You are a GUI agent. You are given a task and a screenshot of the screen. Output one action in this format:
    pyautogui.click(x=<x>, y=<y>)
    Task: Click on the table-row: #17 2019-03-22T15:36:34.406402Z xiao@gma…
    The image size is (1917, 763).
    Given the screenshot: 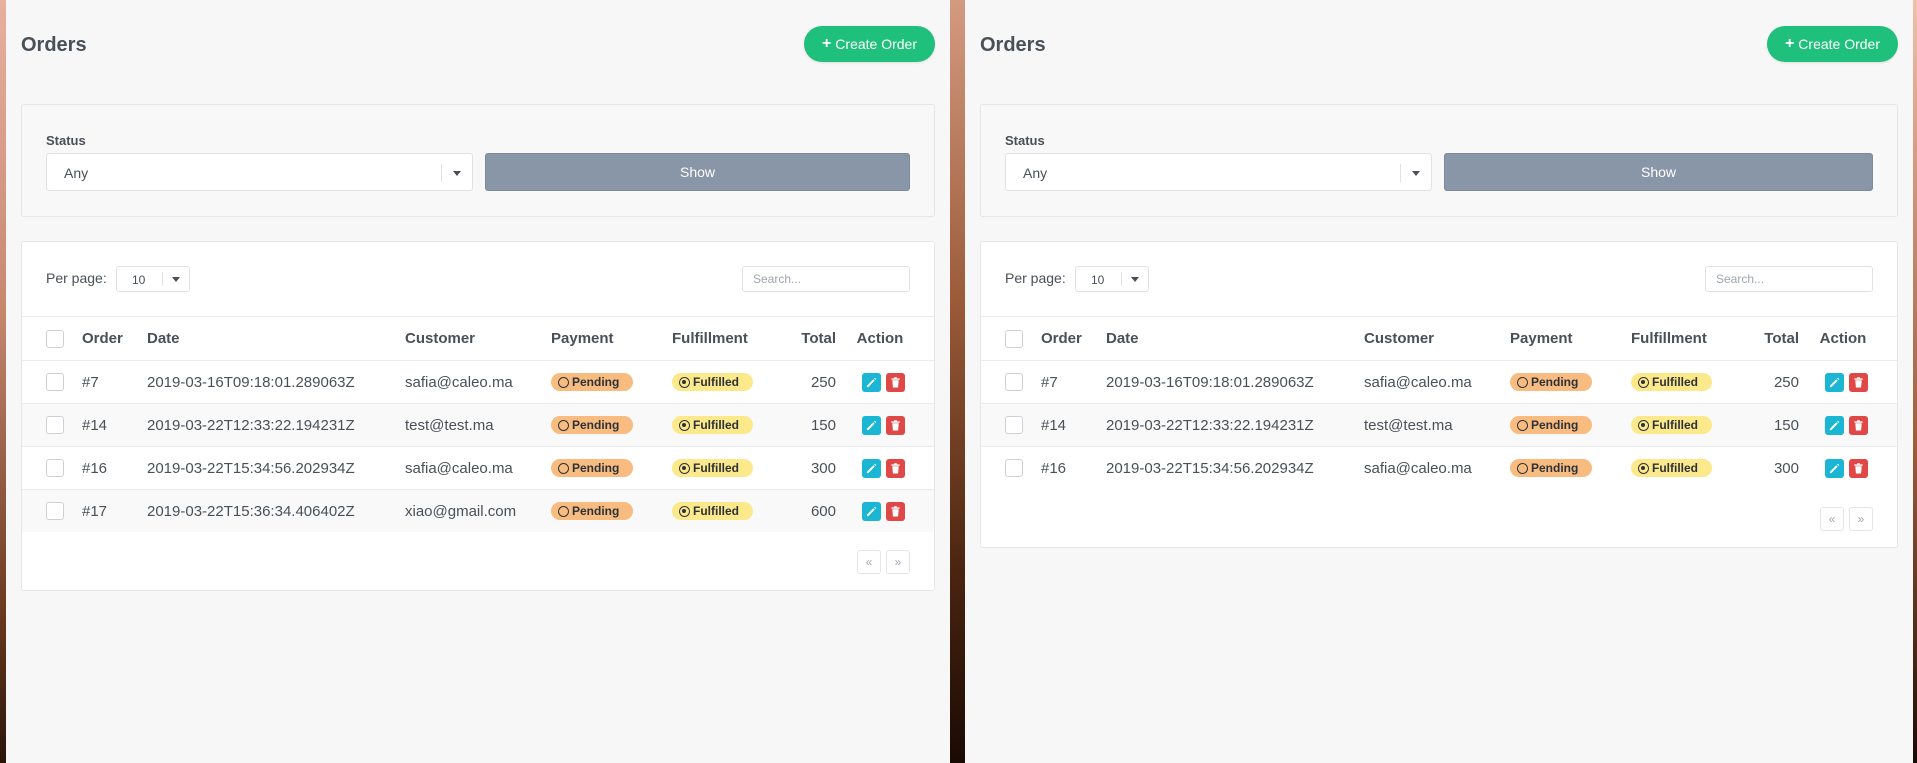 What is the action you would take?
    pyautogui.click(x=478, y=510)
    